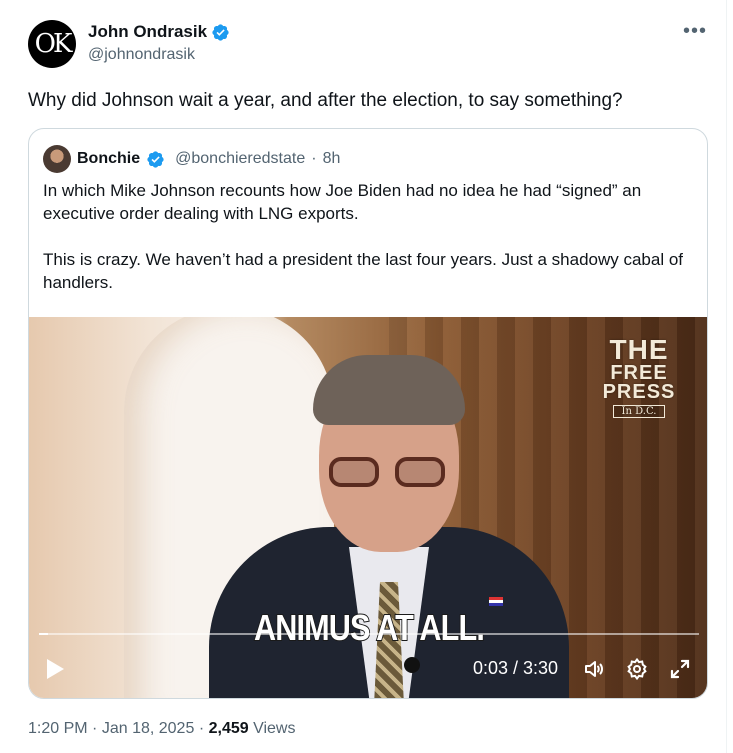 The width and height of the screenshot is (733, 753). I want to click on glasses, so click(389, 474).